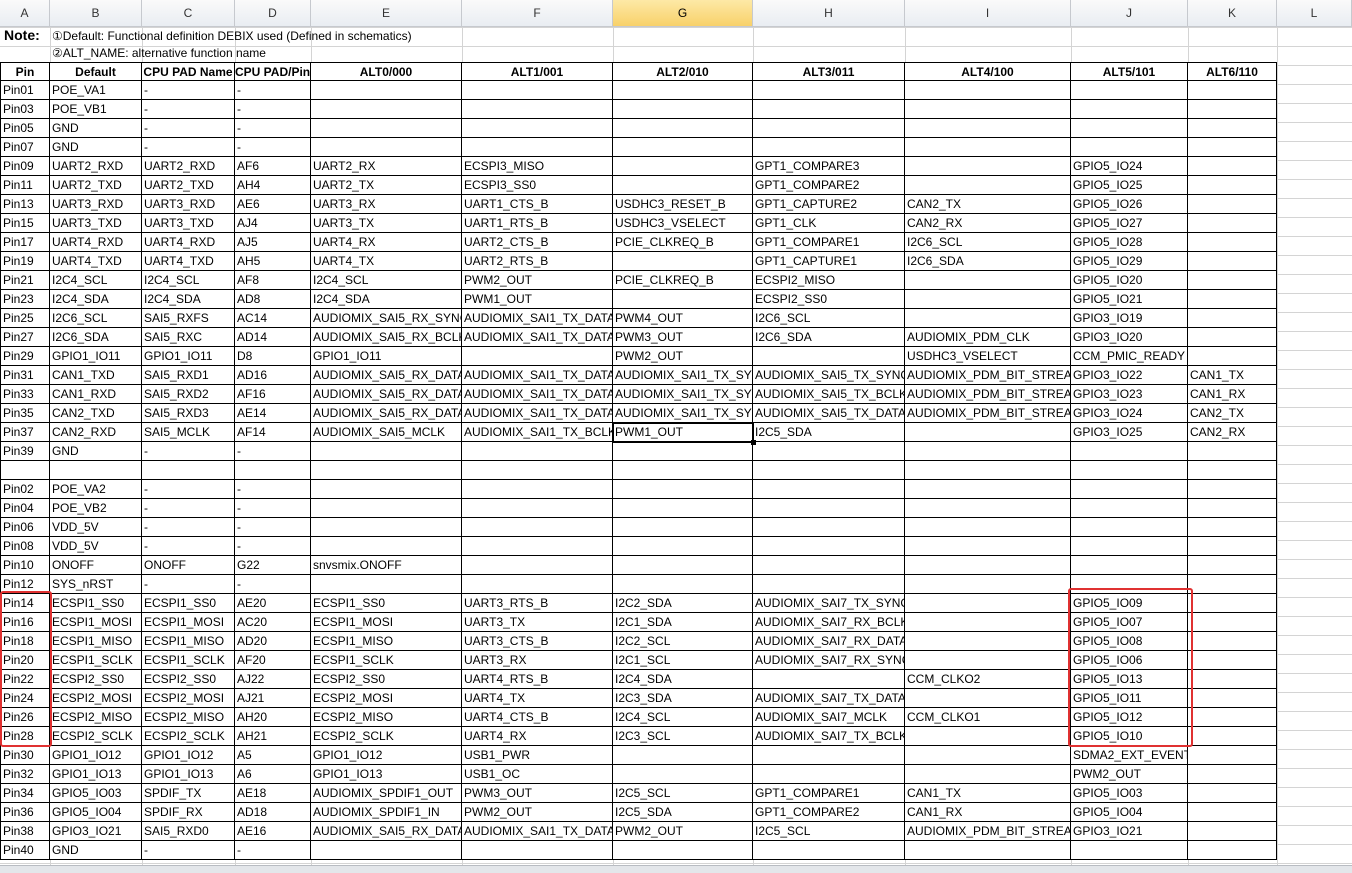 The width and height of the screenshot is (1352, 873). What do you see at coordinates (96, 451) in the screenshot?
I see `table-cell: GND` at bounding box center [96, 451].